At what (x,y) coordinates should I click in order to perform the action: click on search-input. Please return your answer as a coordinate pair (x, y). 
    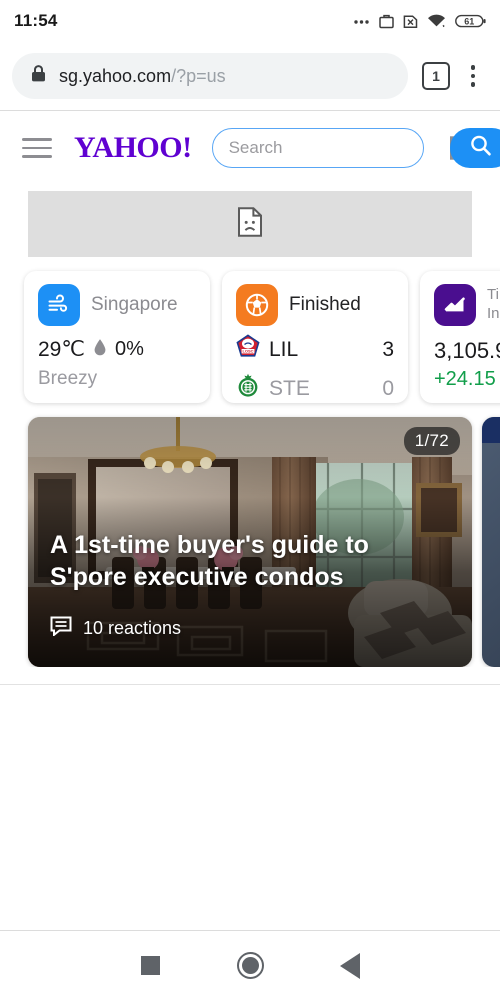
    Looking at the image, I should click on (331, 148).